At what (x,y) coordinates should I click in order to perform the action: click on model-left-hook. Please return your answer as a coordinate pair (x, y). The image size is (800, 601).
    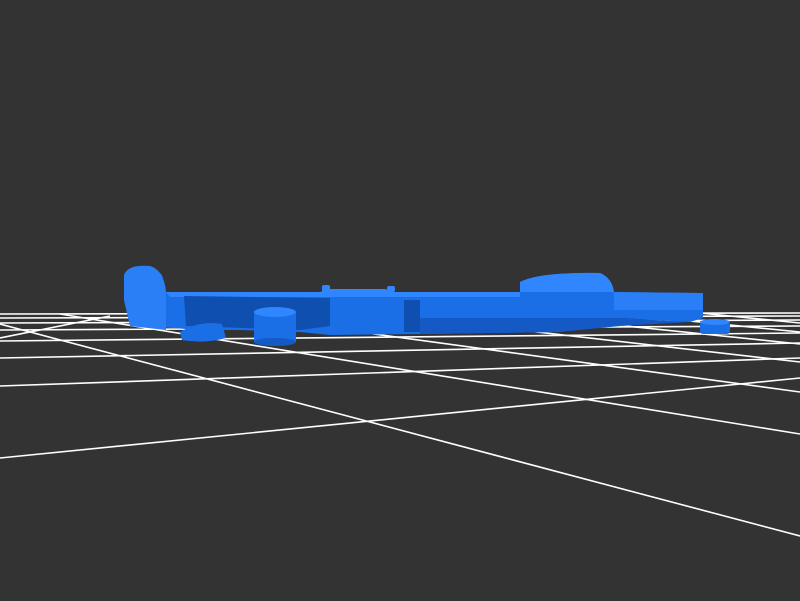
    Looking at the image, I should click on (145, 297).